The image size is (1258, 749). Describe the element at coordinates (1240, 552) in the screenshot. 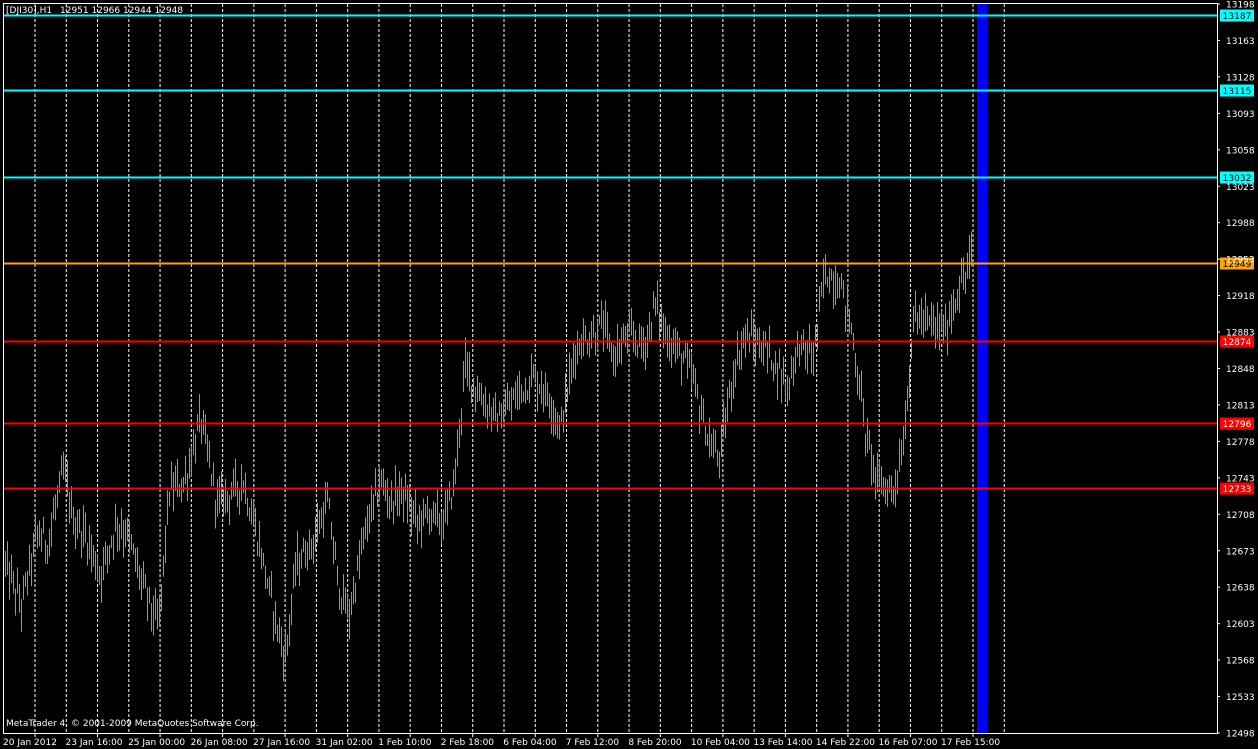

I see `y-tick-label-15: 12673` at that location.